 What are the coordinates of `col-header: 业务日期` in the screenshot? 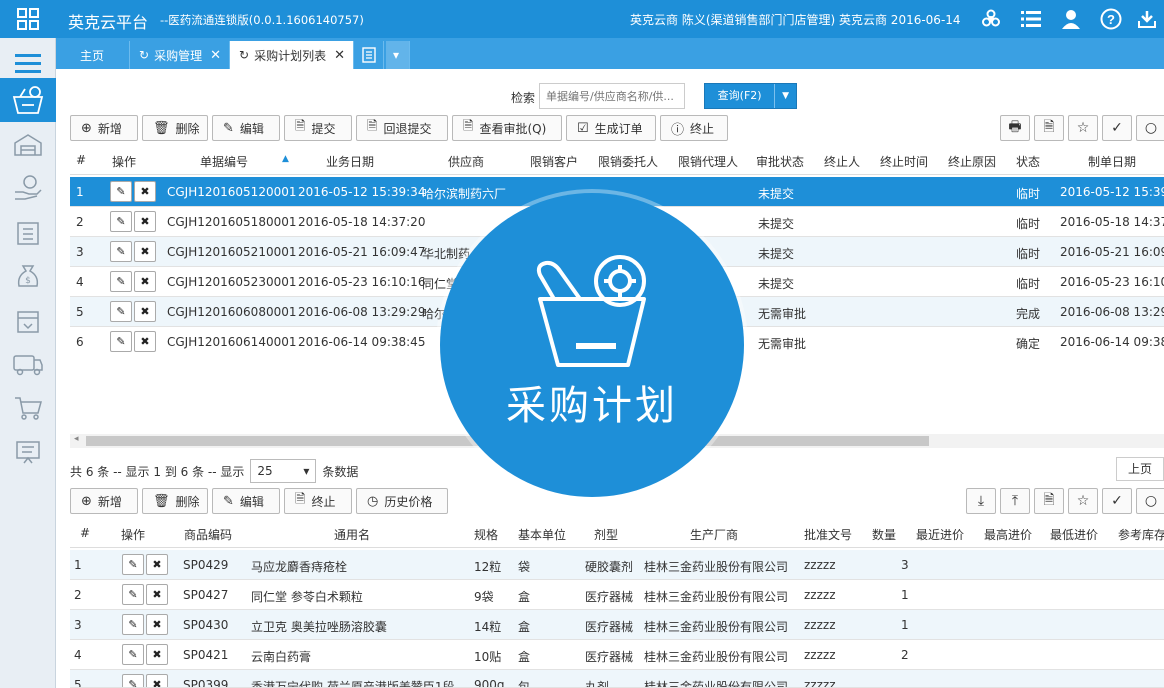 It's located at (350, 161).